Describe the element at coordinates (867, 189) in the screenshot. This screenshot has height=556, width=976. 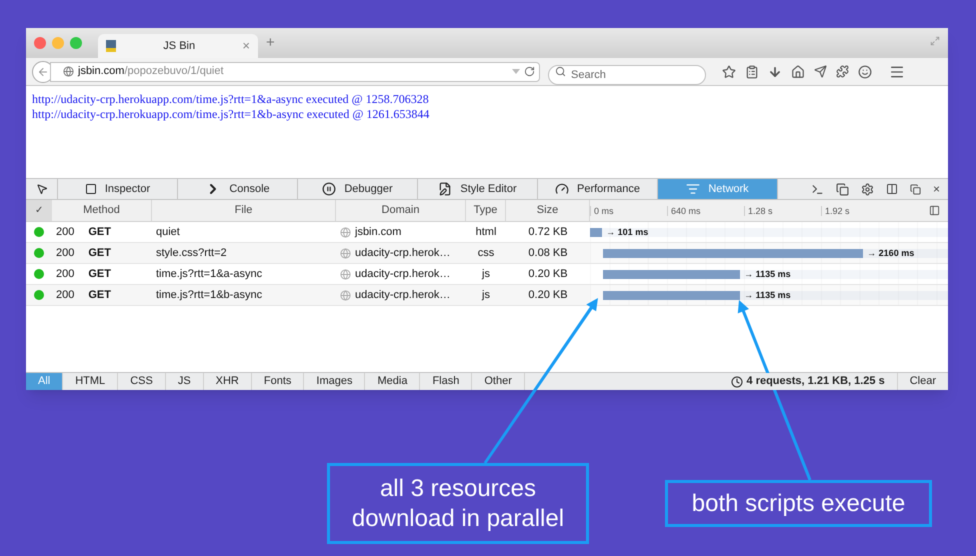
I see `settings-icon` at that location.